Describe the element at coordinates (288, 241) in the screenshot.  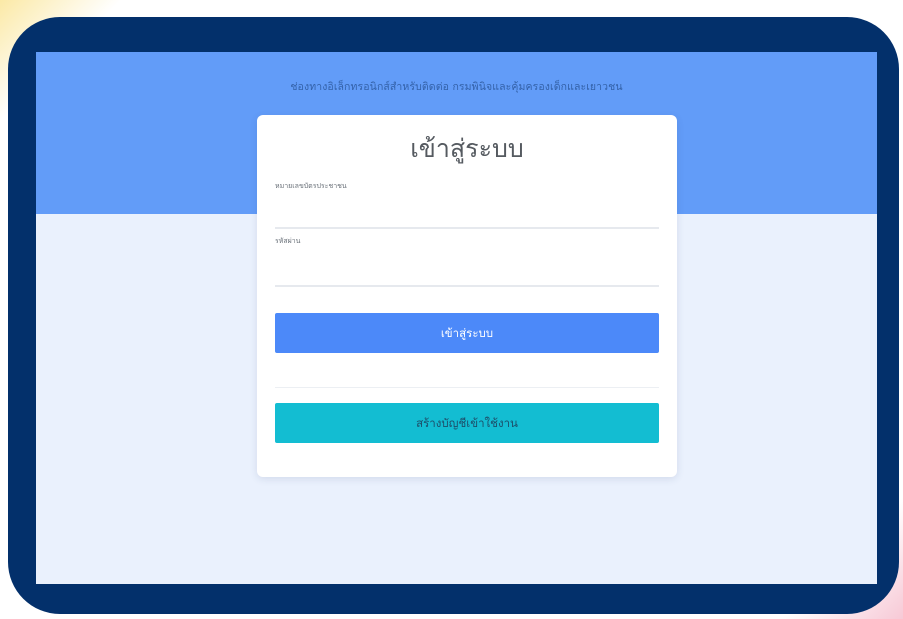
I see `password-label: รหัสผ่าน` at that location.